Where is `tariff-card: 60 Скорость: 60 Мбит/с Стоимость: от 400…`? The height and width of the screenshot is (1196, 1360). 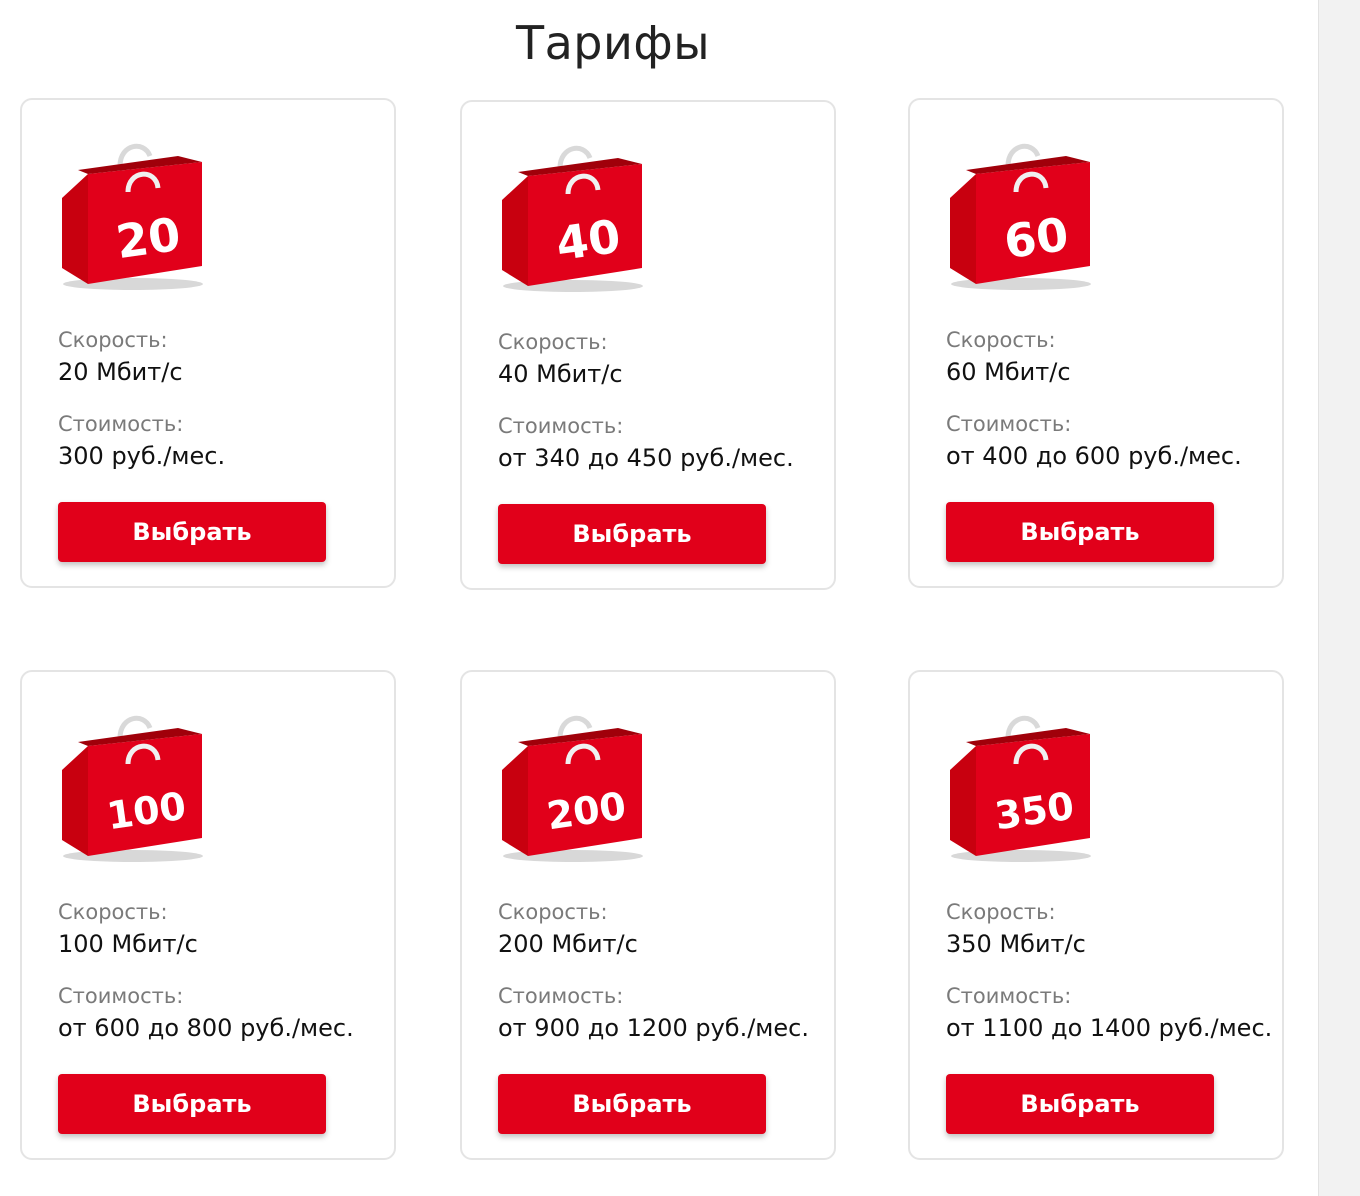 tariff-card: 60 Скорость: 60 Мбит/с Стоимость: от 400… is located at coordinates (1096, 343).